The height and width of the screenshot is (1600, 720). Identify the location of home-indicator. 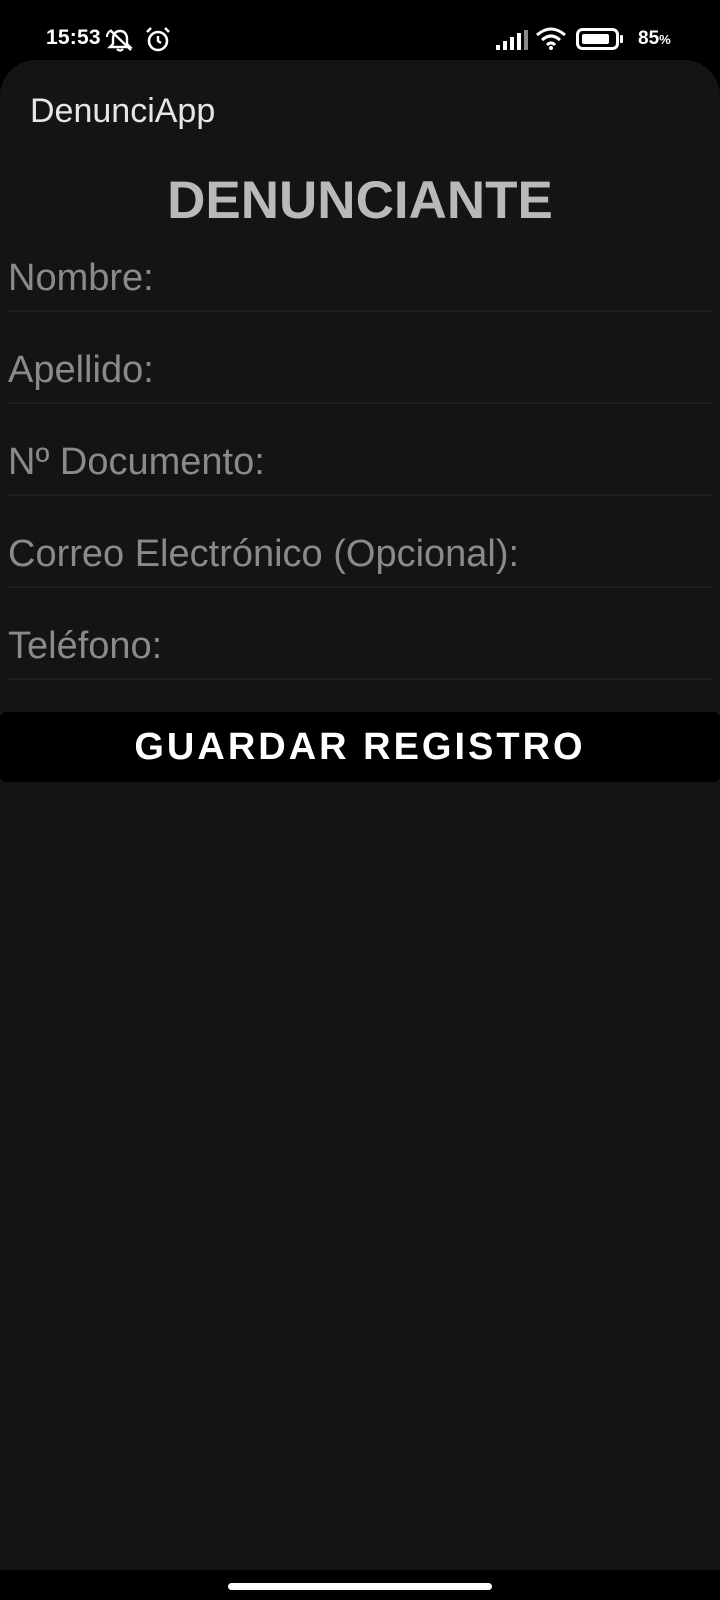
(360, 1586).